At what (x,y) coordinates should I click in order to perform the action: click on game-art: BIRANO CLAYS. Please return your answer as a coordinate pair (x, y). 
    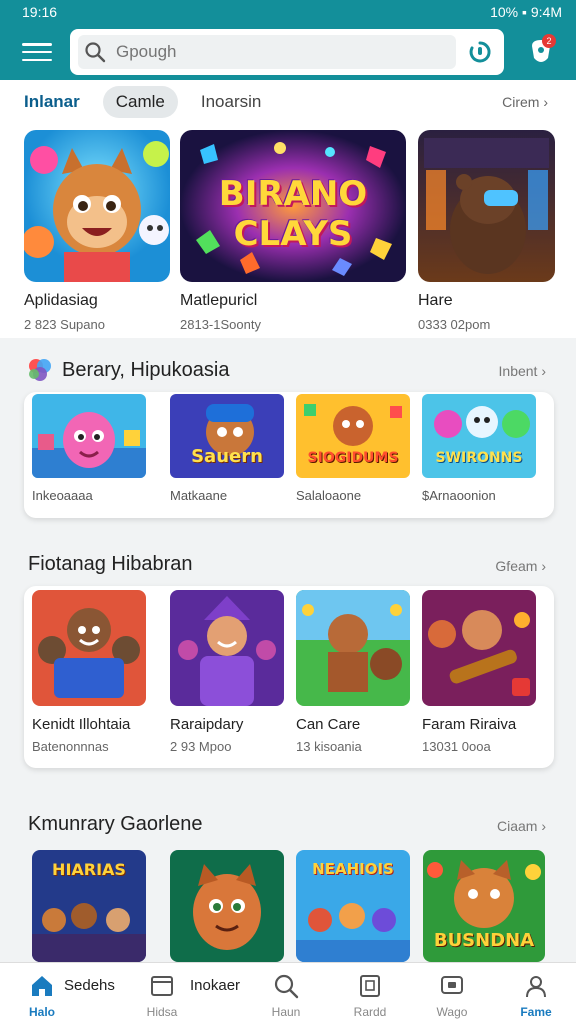
    Looking at the image, I should click on (293, 206).